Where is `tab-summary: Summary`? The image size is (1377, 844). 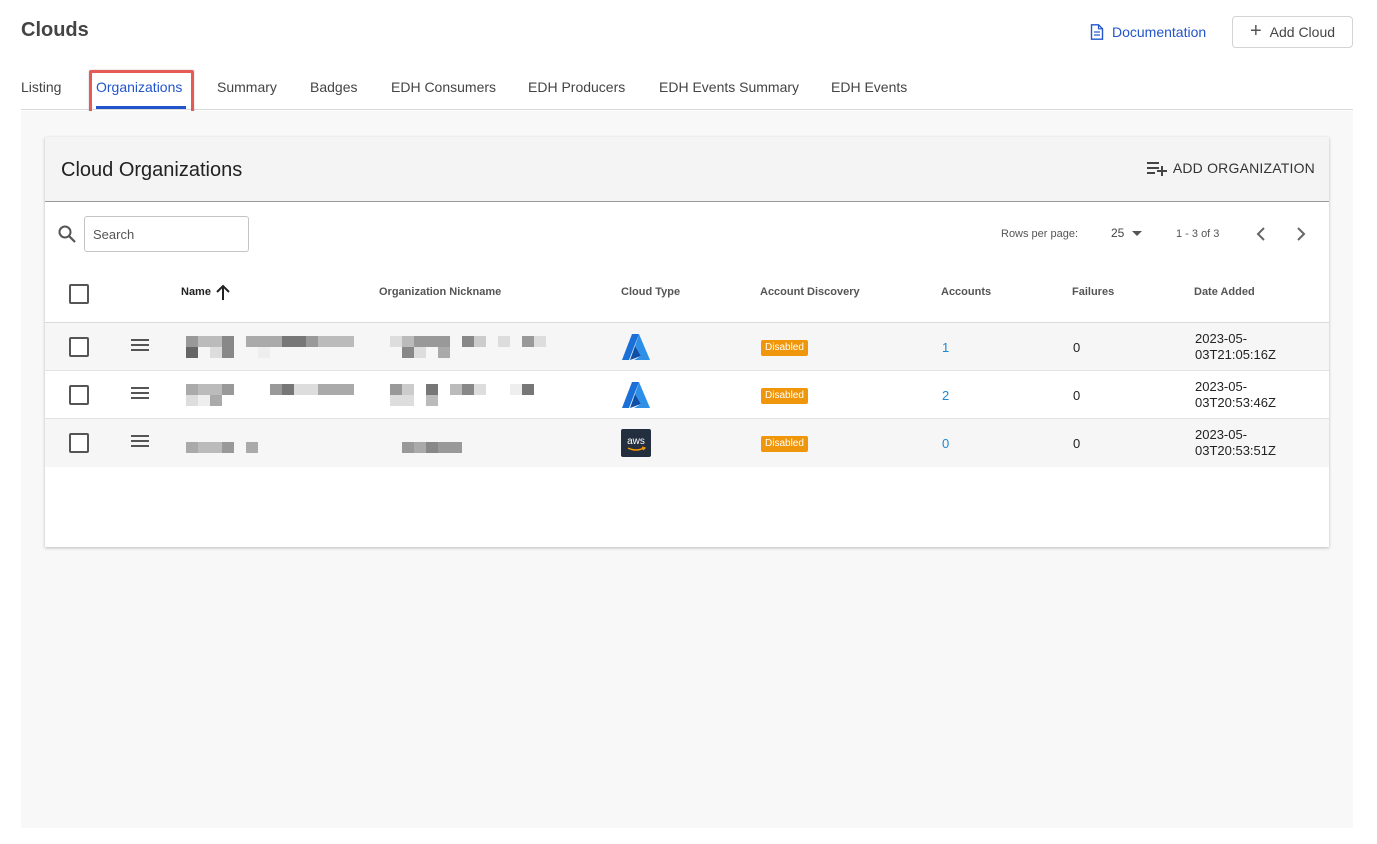
tab-summary: Summary is located at coordinates (247, 87).